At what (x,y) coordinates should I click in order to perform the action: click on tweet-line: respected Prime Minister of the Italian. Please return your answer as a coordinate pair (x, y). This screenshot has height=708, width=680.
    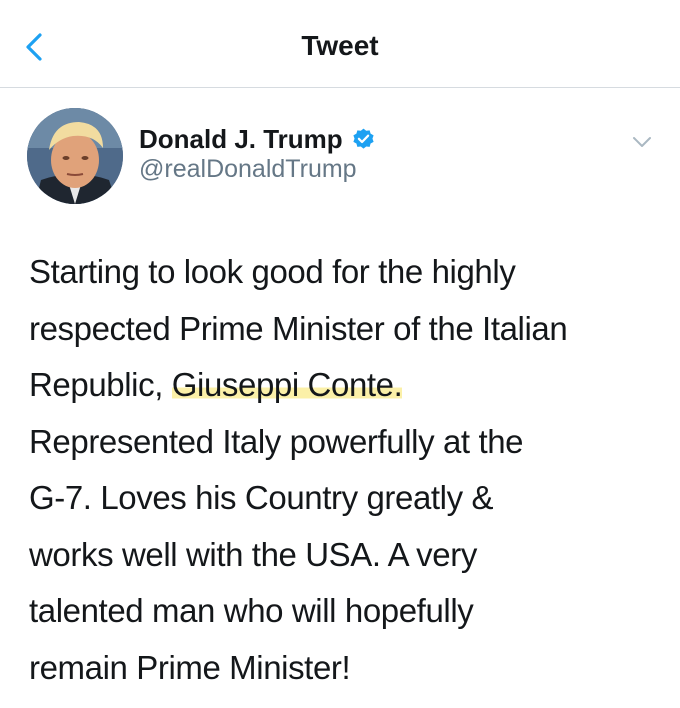
    Looking at the image, I should click on (298, 328).